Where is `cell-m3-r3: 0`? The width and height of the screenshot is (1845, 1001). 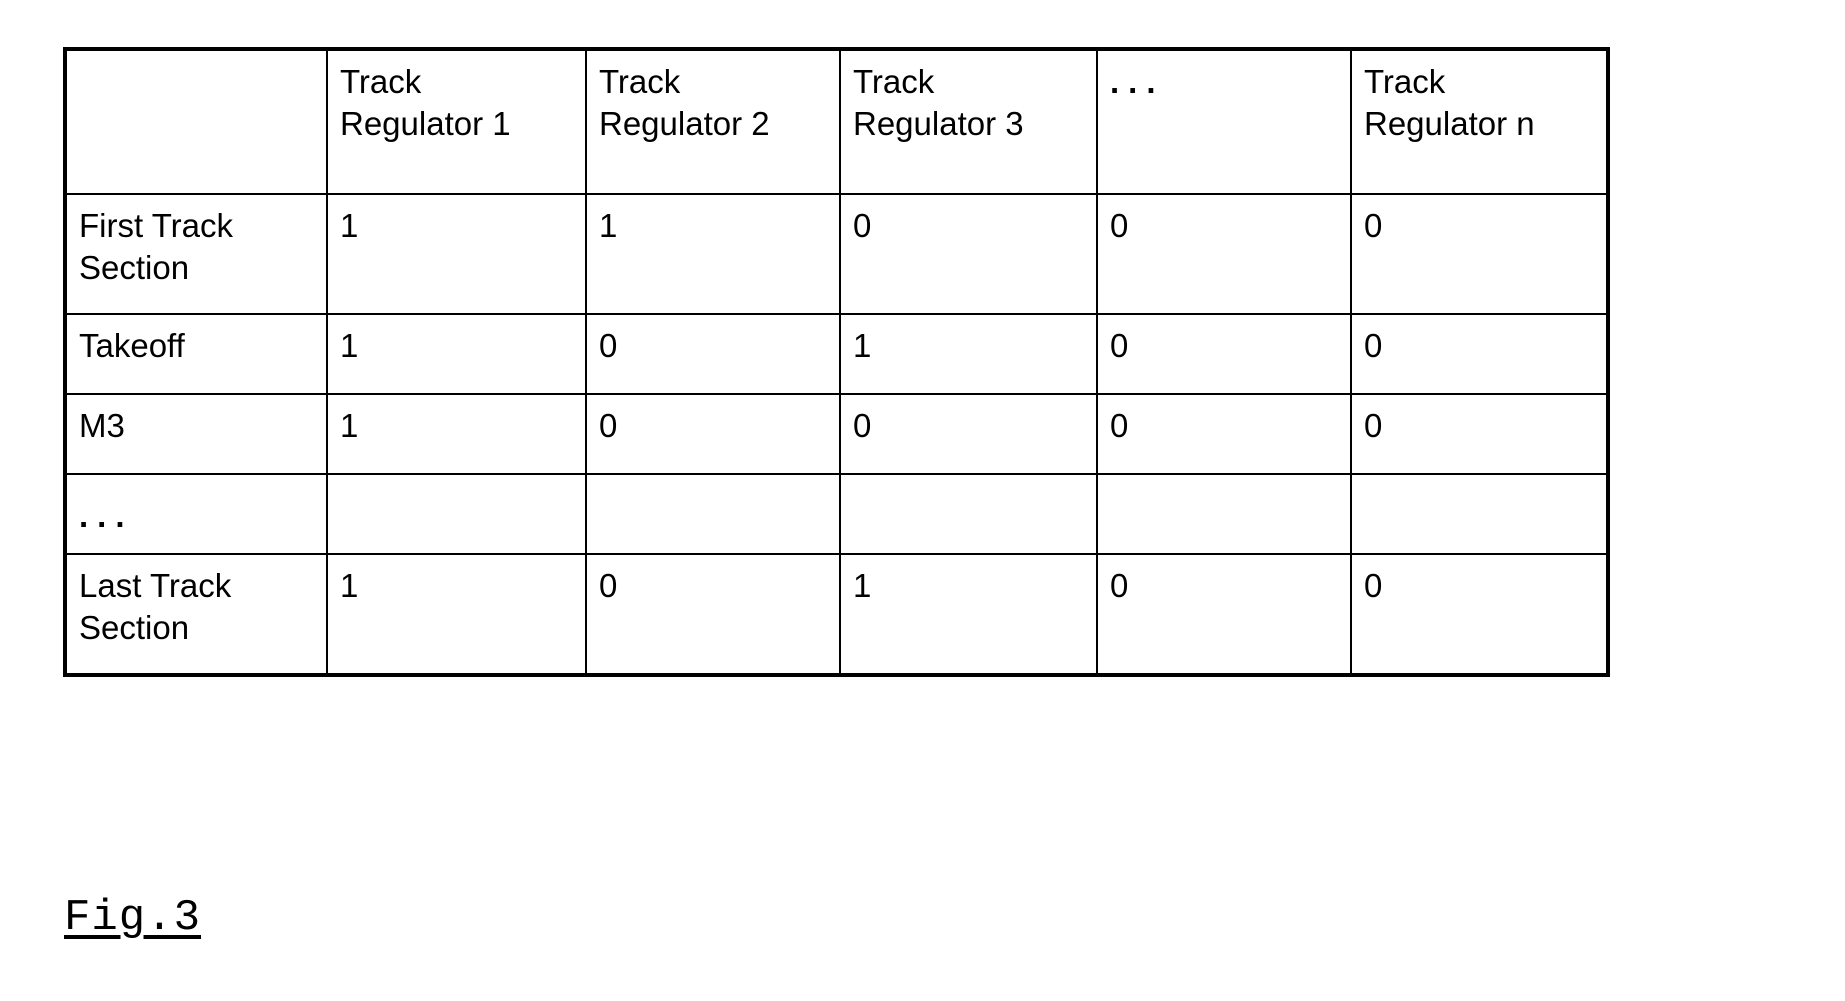 cell-m3-r3: 0 is located at coordinates (968, 434).